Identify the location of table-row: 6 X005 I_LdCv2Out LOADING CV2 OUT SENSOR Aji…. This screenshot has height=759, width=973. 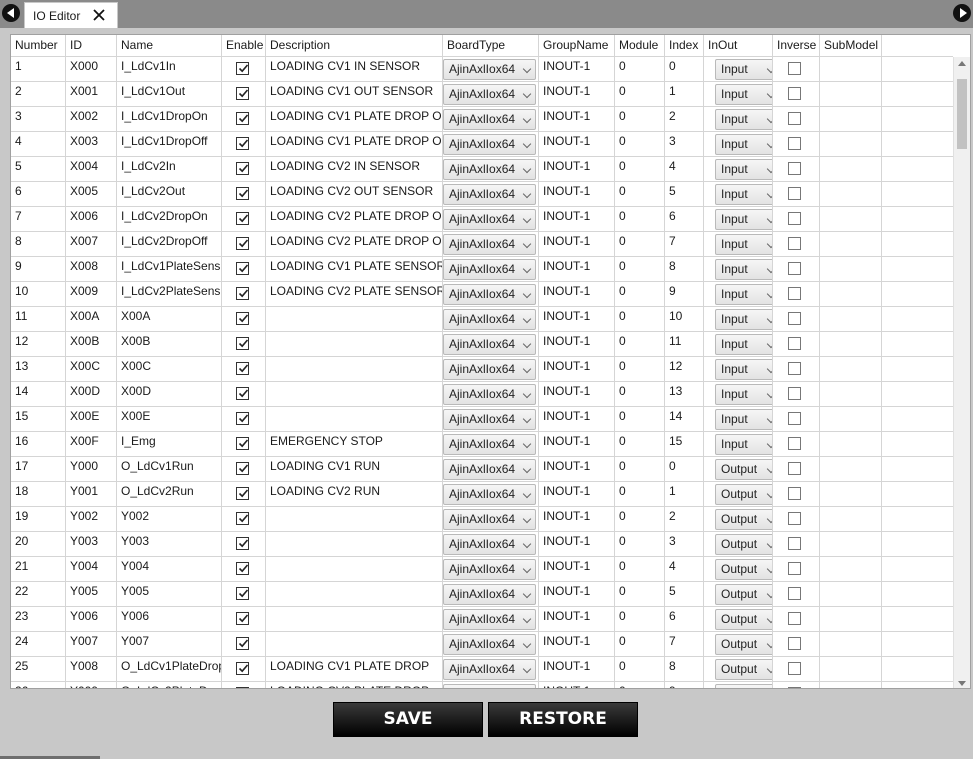
(482, 194).